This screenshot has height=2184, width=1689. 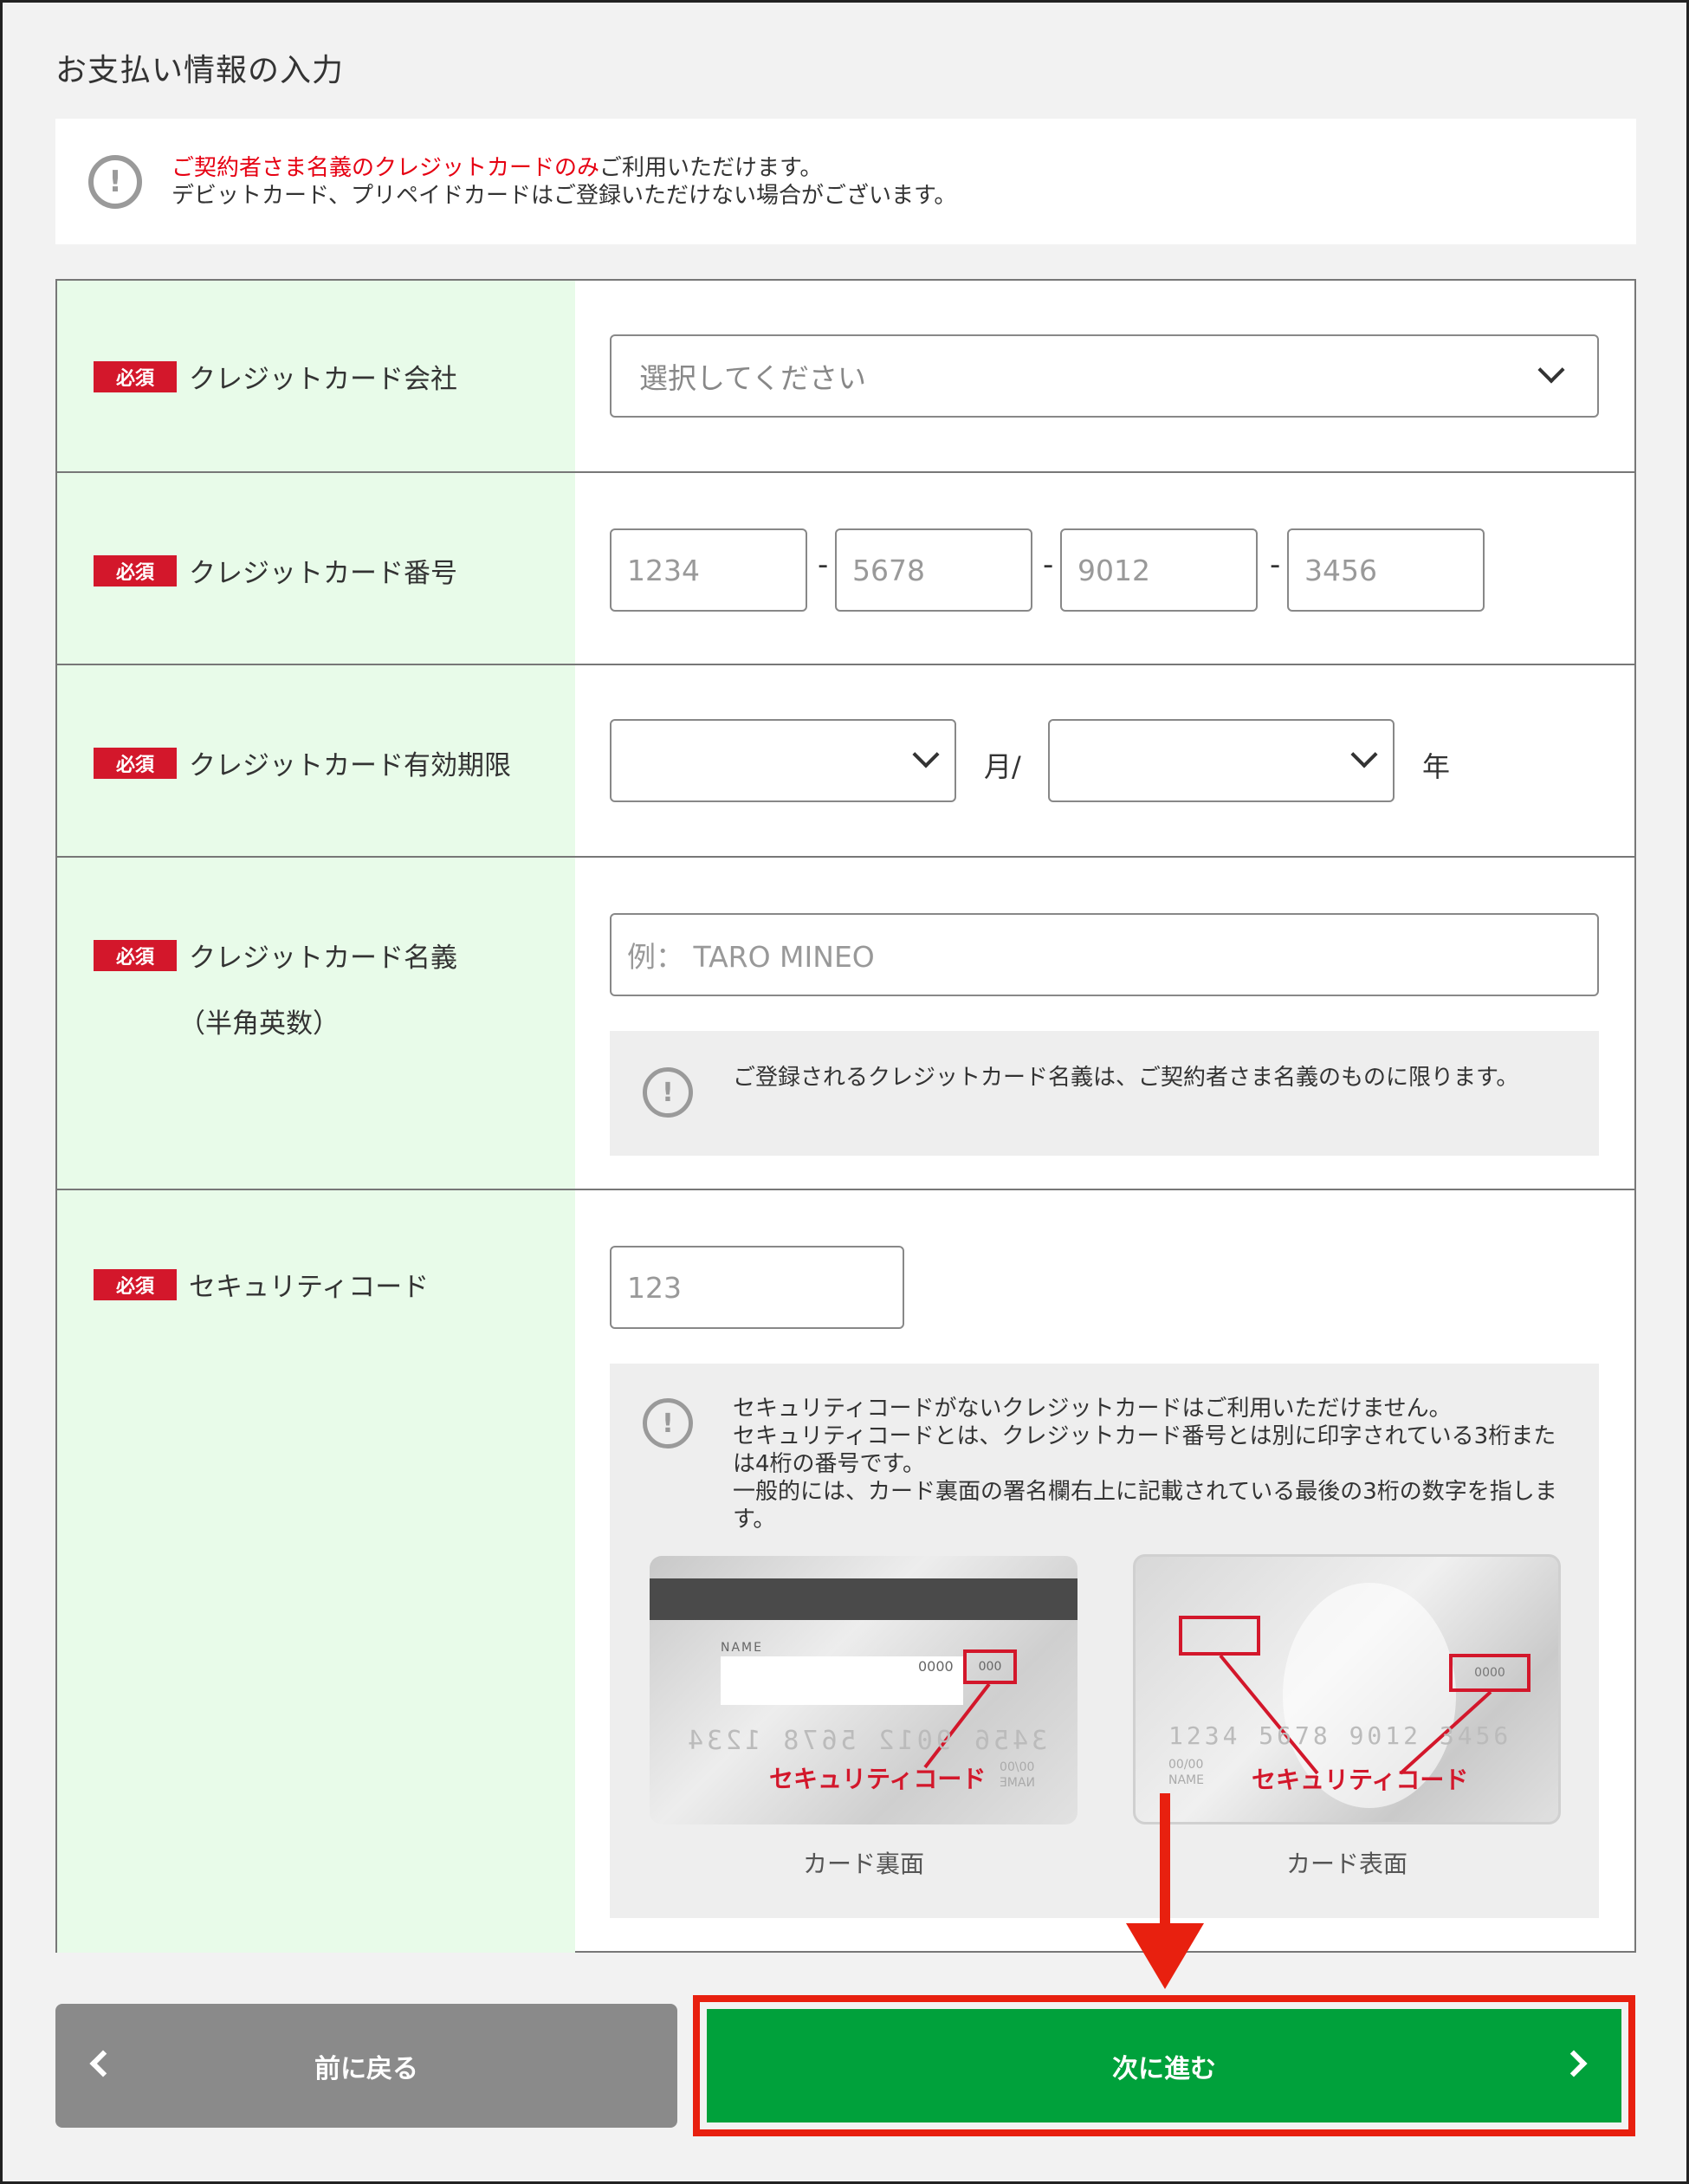 I want to click on row-field: 月/ 年, so click(x=1104, y=760).